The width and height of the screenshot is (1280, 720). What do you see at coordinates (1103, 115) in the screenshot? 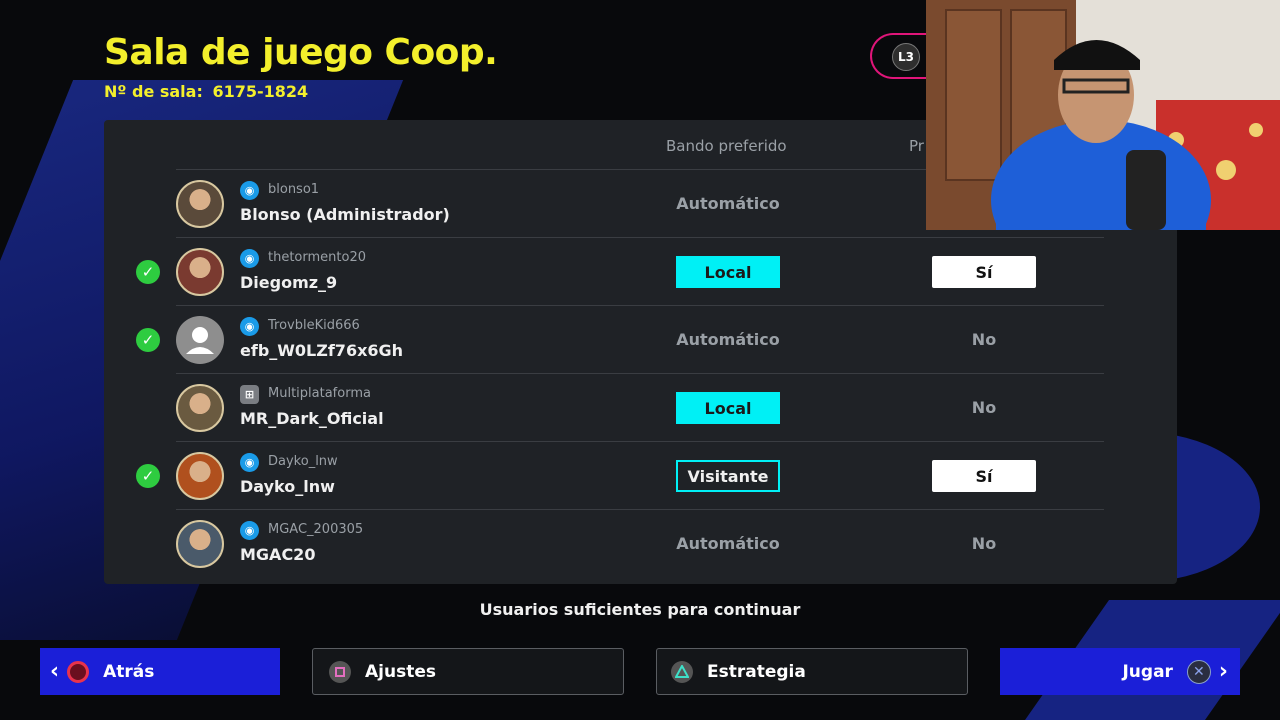
I see `webcam-overlay` at bounding box center [1103, 115].